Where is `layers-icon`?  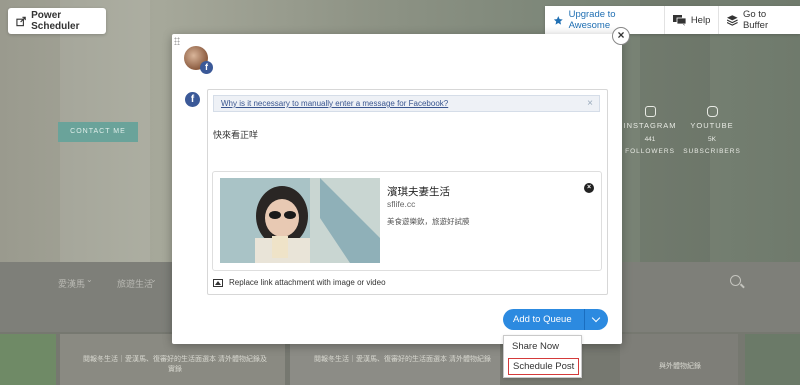 layers-icon is located at coordinates (732, 20).